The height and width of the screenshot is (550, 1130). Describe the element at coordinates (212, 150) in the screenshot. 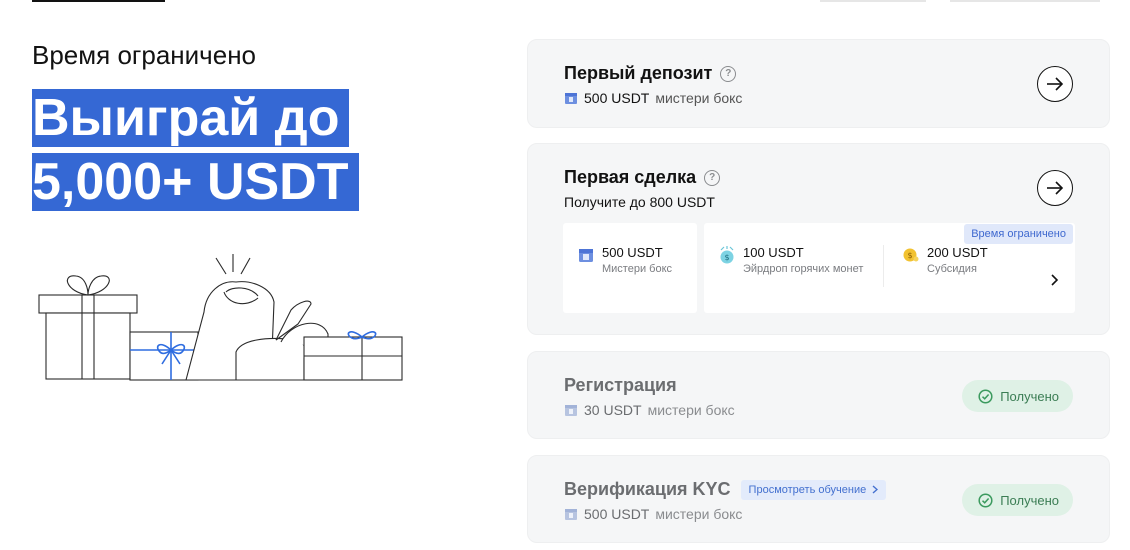

I see `hero-headline: Выиграй до 5,000+ USDT` at that location.